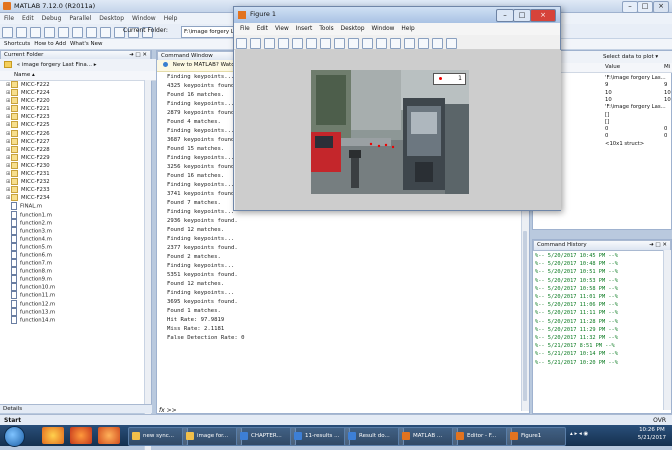 This screenshot has width=672, height=450. Describe the element at coordinates (73, 222) in the screenshot. I see `file-item: function2.m` at that location.